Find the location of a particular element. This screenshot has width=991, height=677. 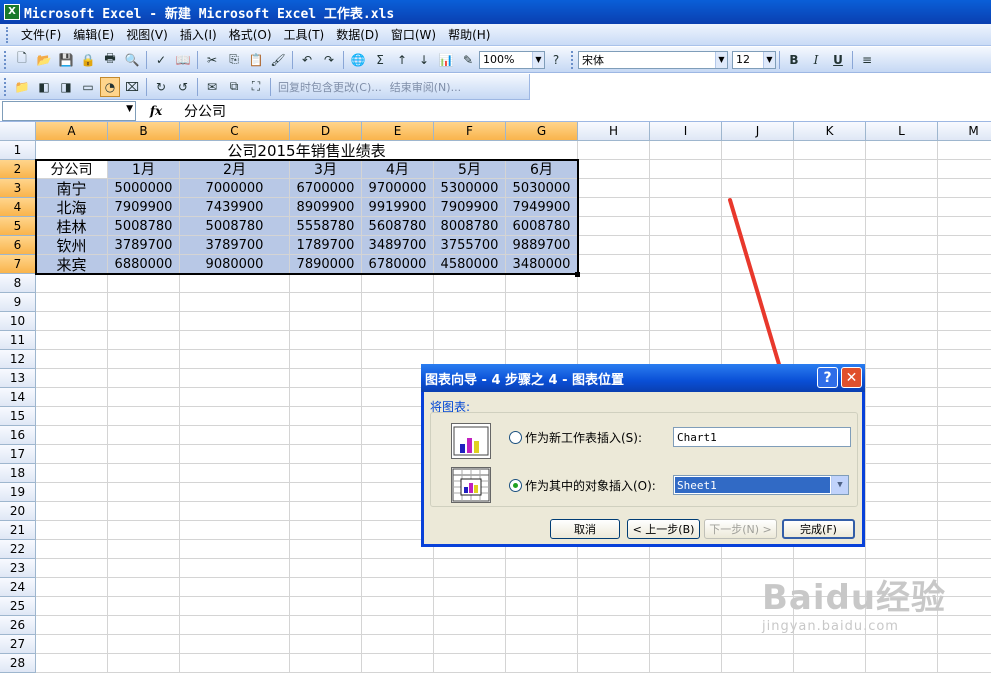

cell-d10 is located at coordinates (326, 321).